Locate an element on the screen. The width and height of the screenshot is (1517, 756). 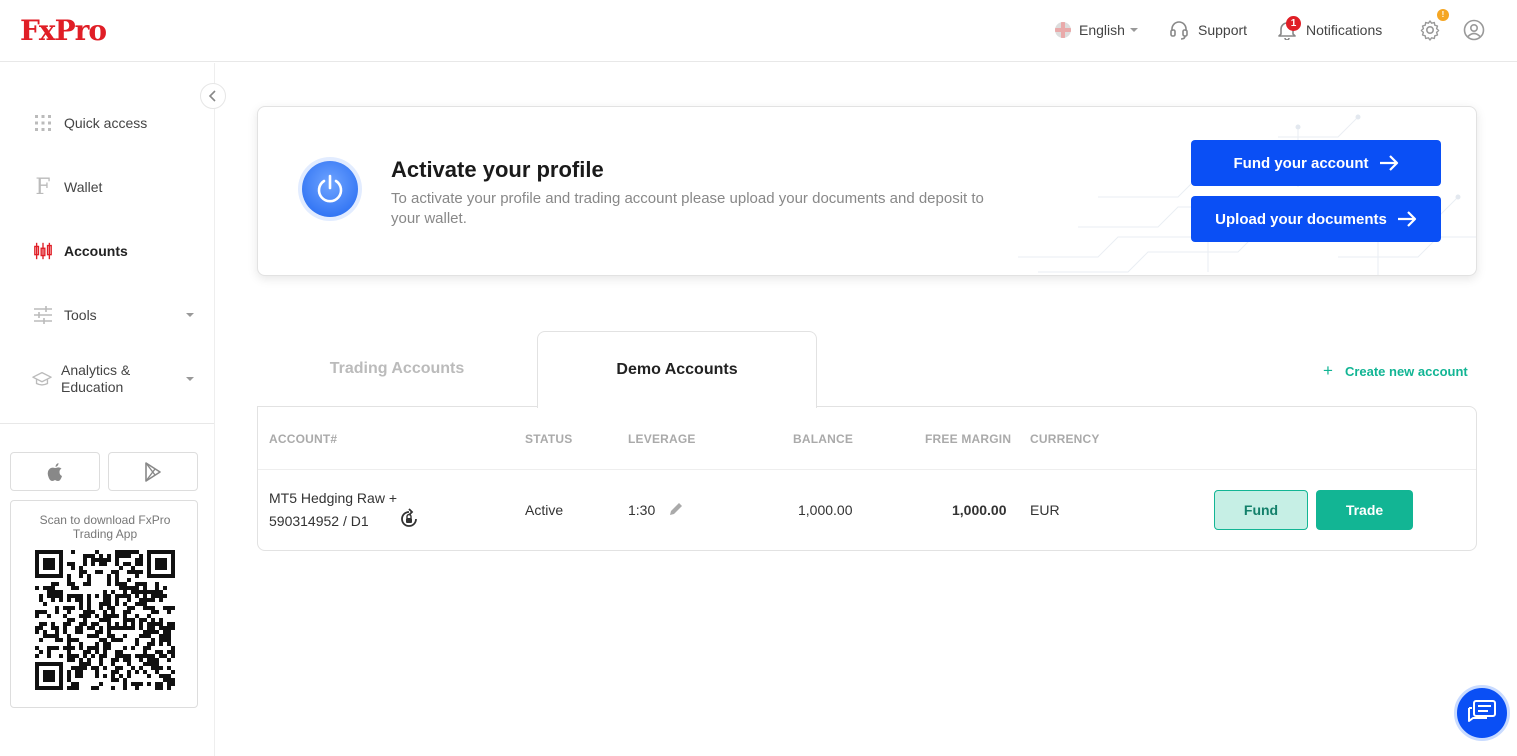
tab-demo-accounts: Demo Accounts is located at coordinates (677, 369).